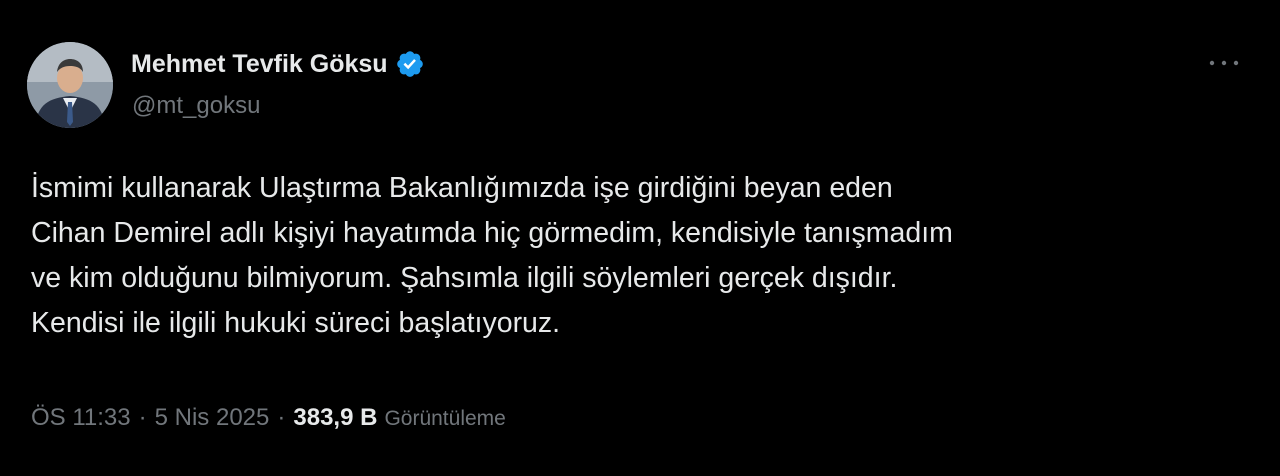 This screenshot has height=476, width=1280. What do you see at coordinates (335, 418) in the screenshot?
I see `views-count: 383,9 B` at bounding box center [335, 418].